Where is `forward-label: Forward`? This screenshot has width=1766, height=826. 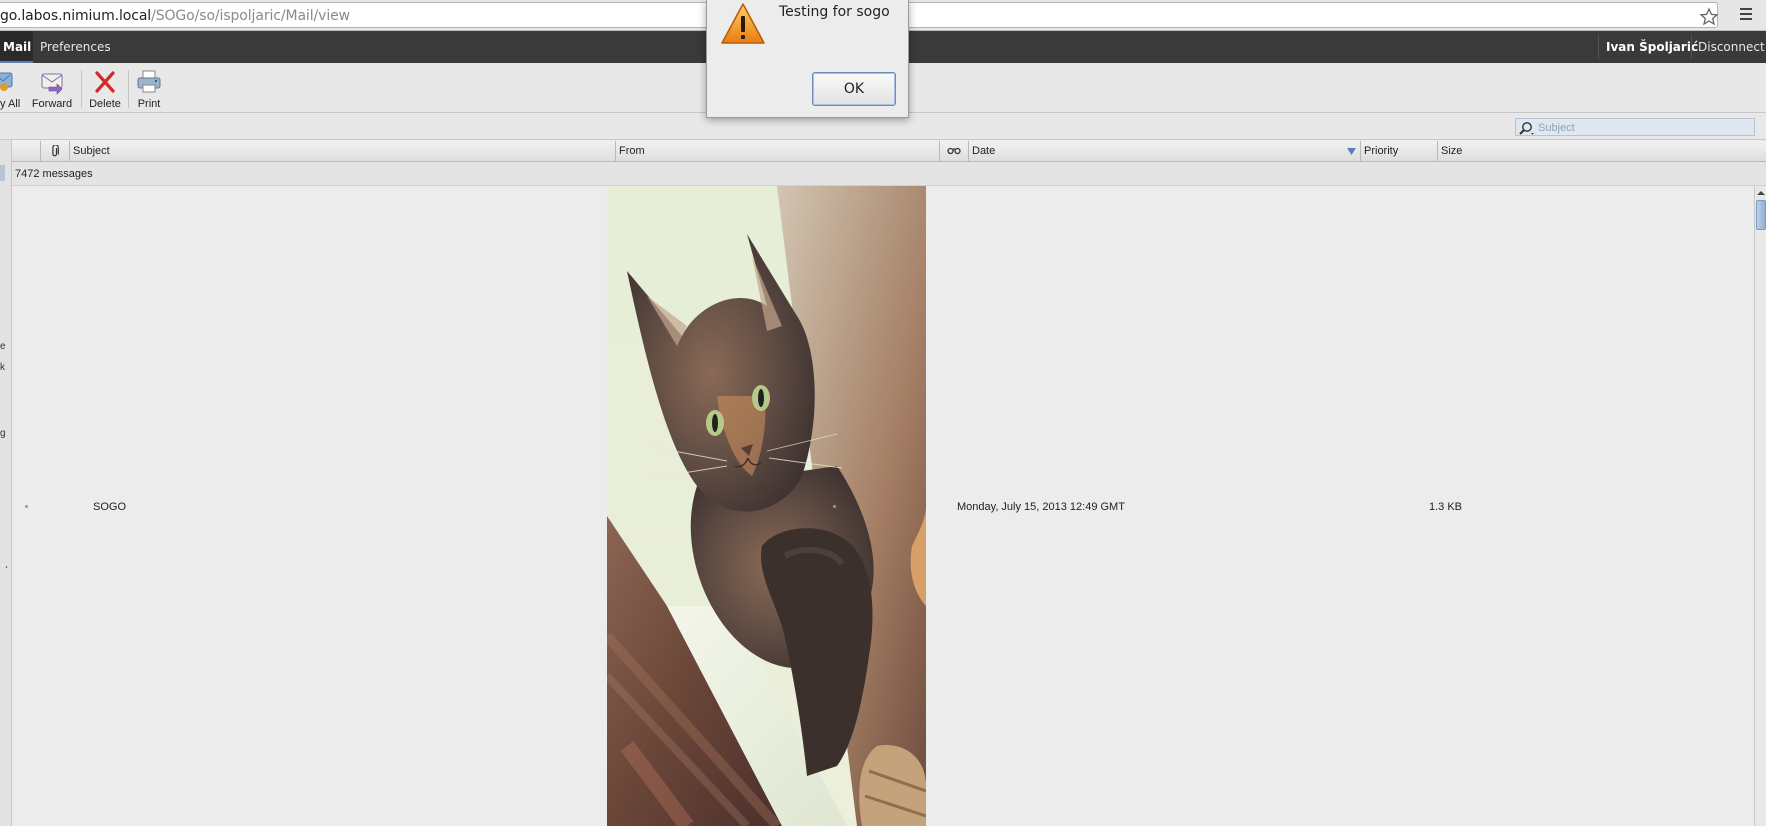 forward-label: Forward is located at coordinates (52, 104).